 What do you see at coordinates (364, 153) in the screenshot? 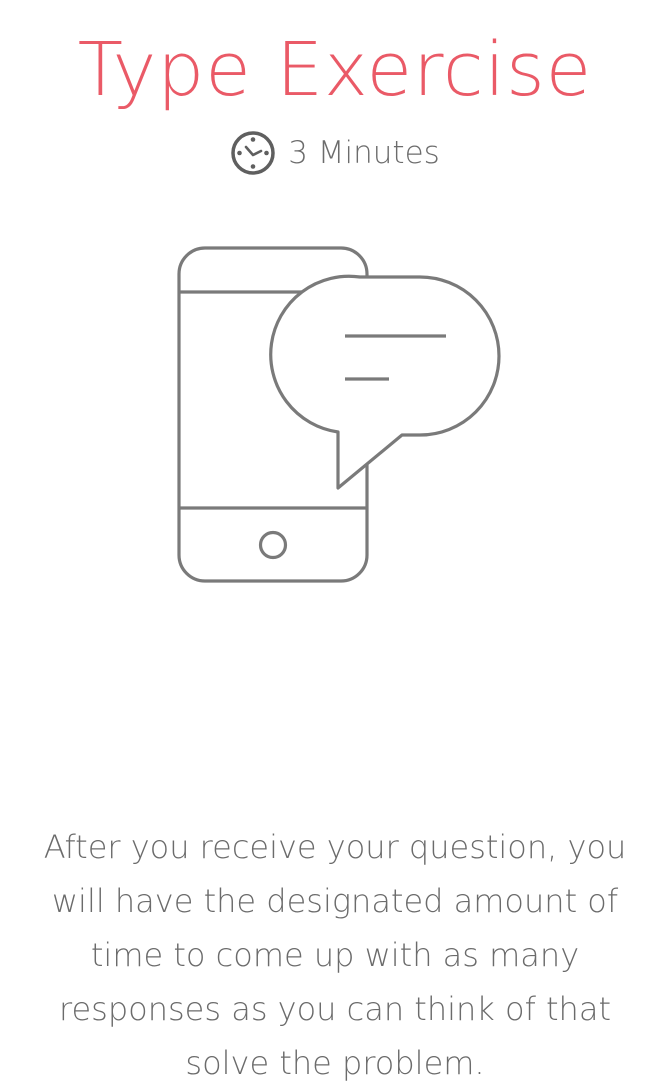
I see `duration-label: 3 Minutes` at bounding box center [364, 153].